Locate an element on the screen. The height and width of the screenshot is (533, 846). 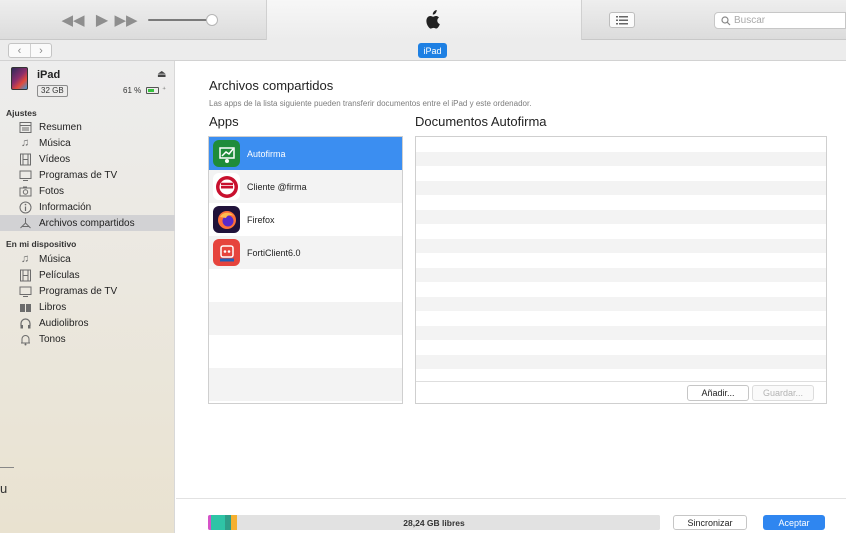
search-icon is located at coordinates (726, 20).